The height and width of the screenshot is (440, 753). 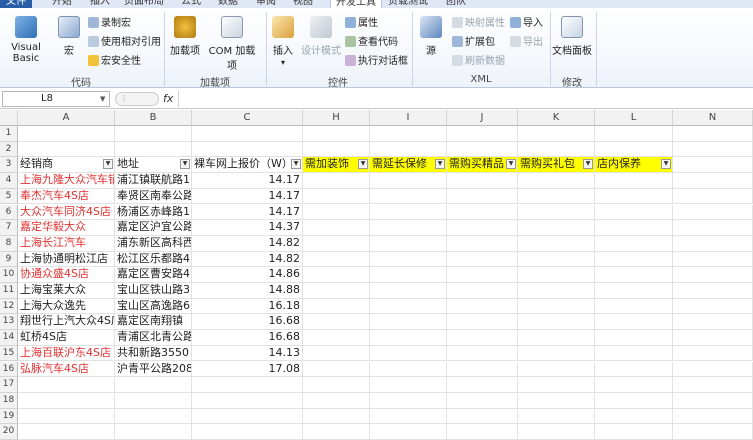 I want to click on column-header-c: C, so click(x=247, y=118).